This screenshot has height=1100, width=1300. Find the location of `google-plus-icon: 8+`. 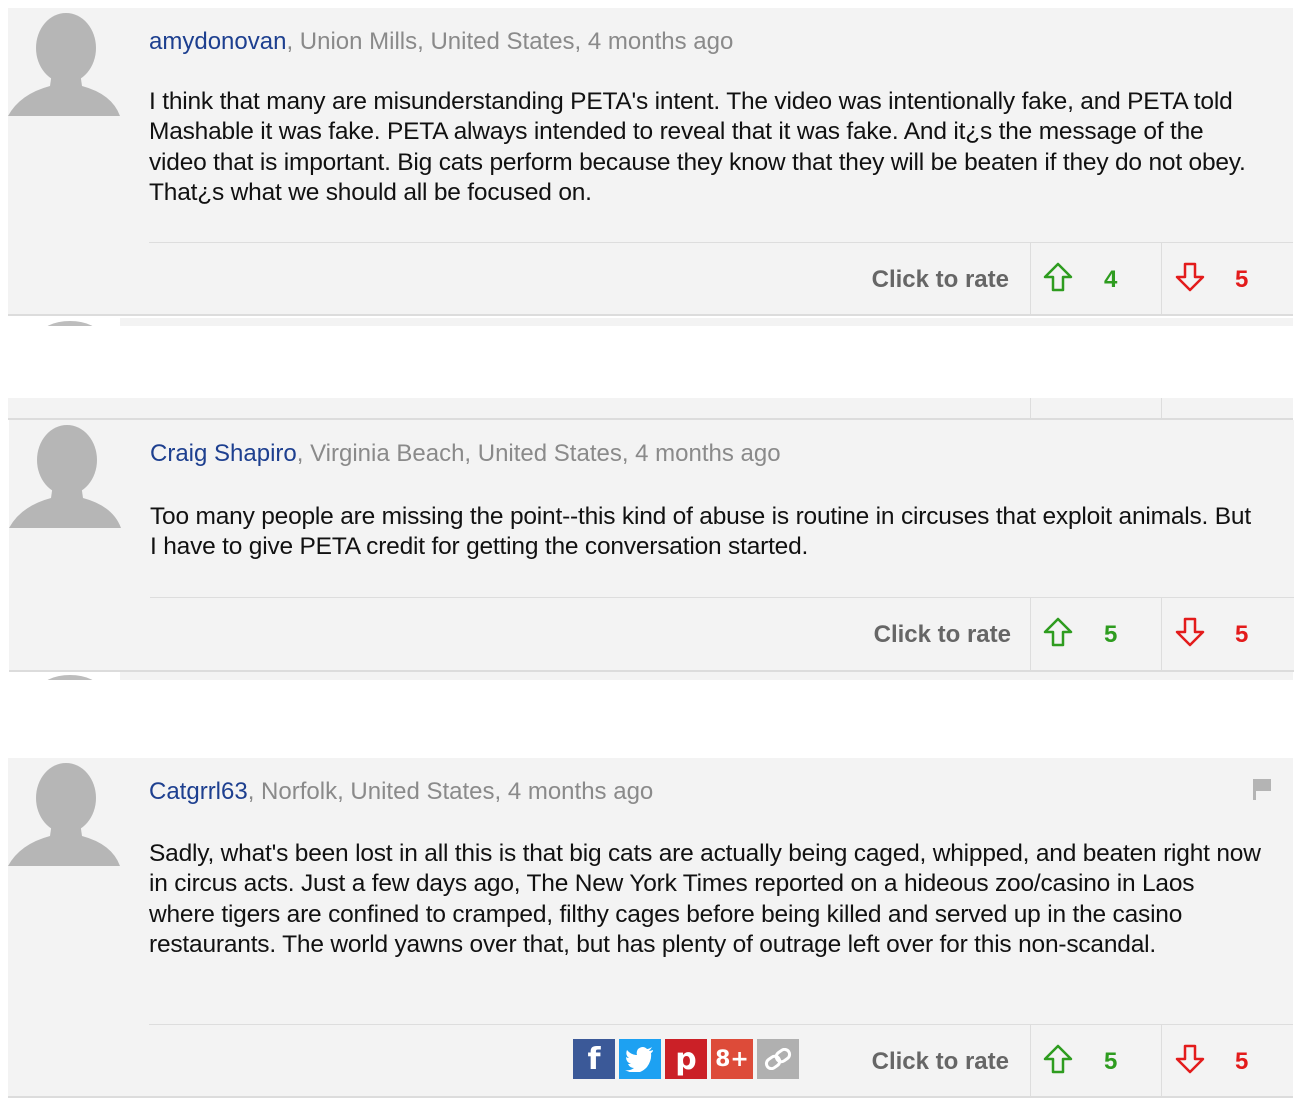

google-plus-icon: 8+ is located at coordinates (732, 1059).